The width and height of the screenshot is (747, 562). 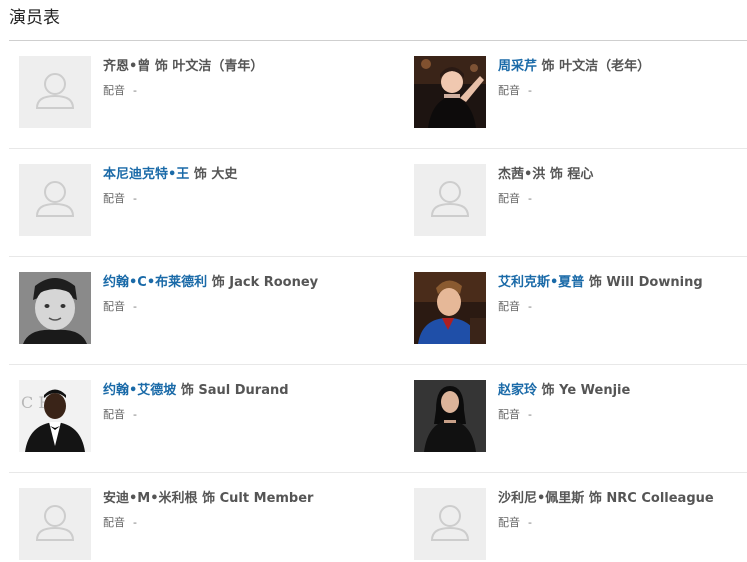 I want to click on cast-item: 沙利尼•佩里斯 饰 NRC Colleague 配音 -, so click(x=580, y=525).